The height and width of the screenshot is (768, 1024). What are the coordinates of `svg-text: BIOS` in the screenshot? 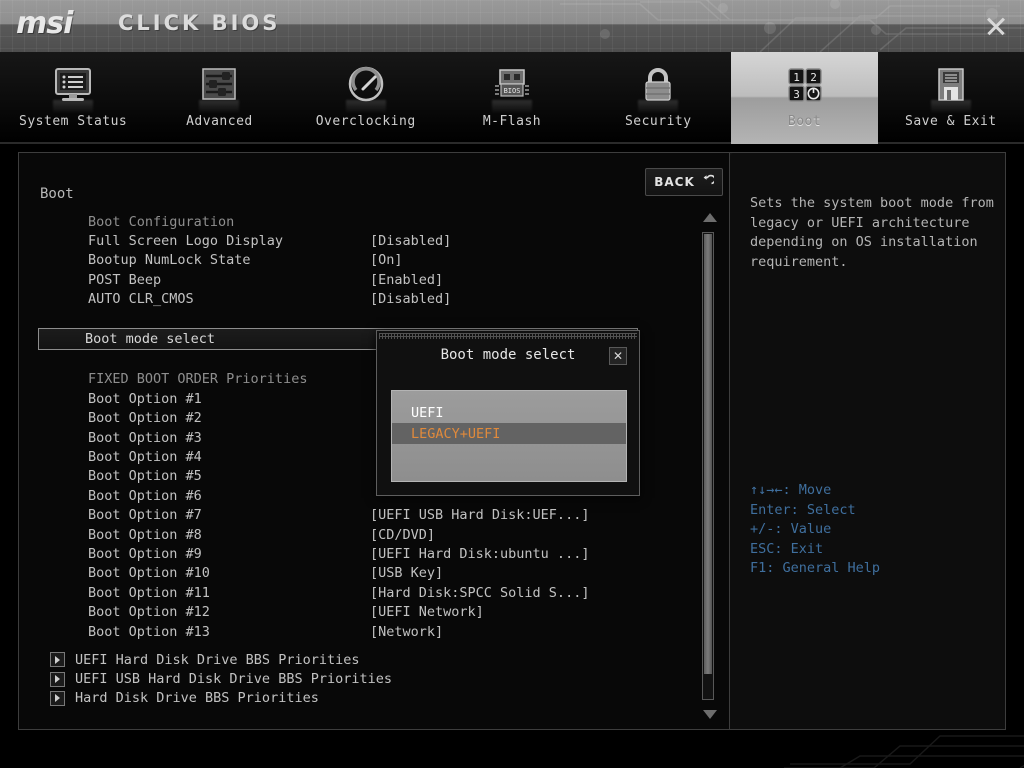 It's located at (512, 91).